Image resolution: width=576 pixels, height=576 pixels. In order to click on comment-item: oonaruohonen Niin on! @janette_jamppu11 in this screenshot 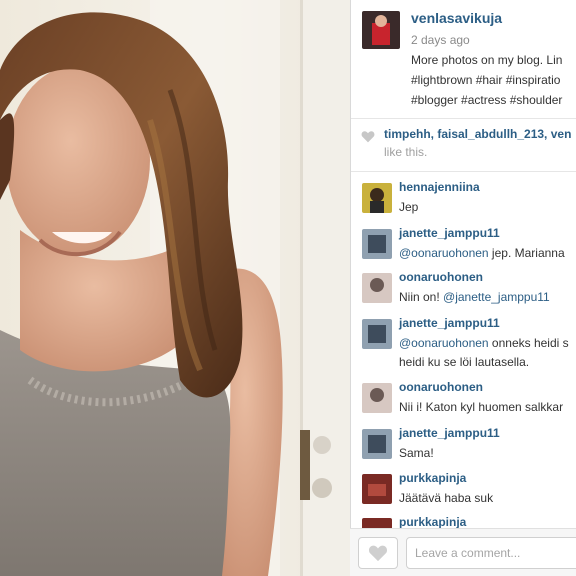, I will do `click(463, 289)`.